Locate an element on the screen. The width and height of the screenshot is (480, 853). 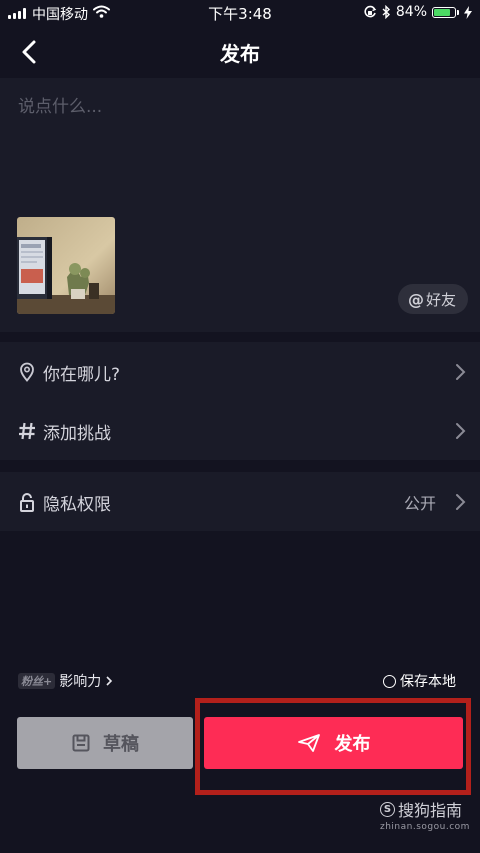
challenge-label: 添加挑战 is located at coordinates (77, 433).